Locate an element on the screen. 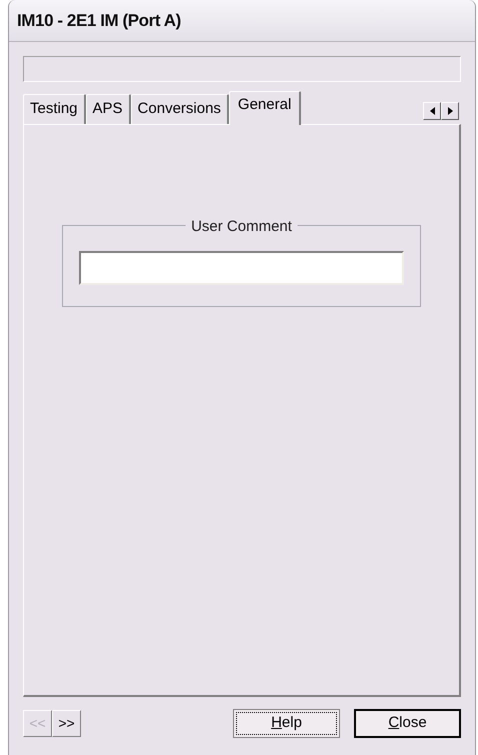 This screenshot has width=478, height=755. left-triangle-icon is located at coordinates (432, 111).